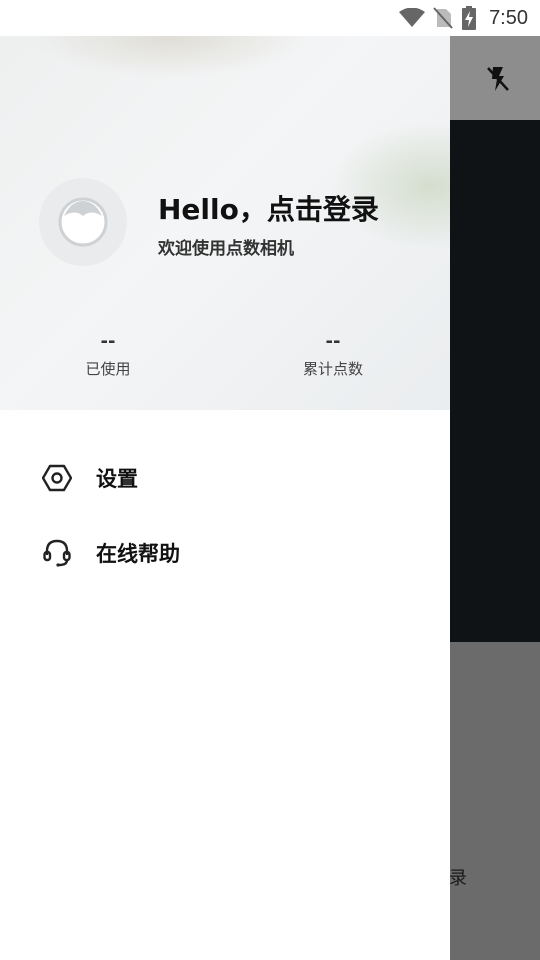 The image size is (540, 960). Describe the element at coordinates (57, 553) in the screenshot. I see `headset-icon` at that location.